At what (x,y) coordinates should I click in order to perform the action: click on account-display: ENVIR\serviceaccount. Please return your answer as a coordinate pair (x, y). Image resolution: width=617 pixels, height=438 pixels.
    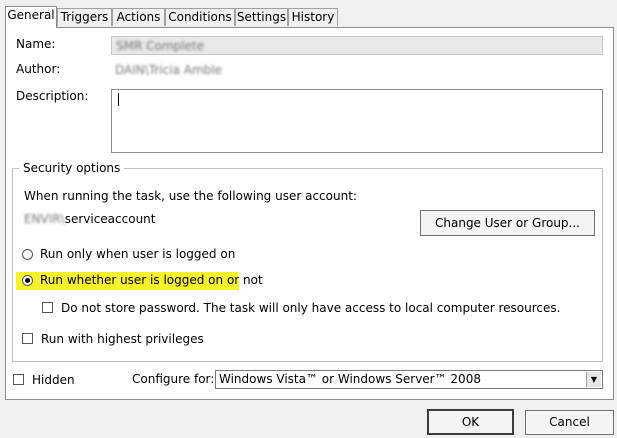
    Looking at the image, I should click on (89, 219).